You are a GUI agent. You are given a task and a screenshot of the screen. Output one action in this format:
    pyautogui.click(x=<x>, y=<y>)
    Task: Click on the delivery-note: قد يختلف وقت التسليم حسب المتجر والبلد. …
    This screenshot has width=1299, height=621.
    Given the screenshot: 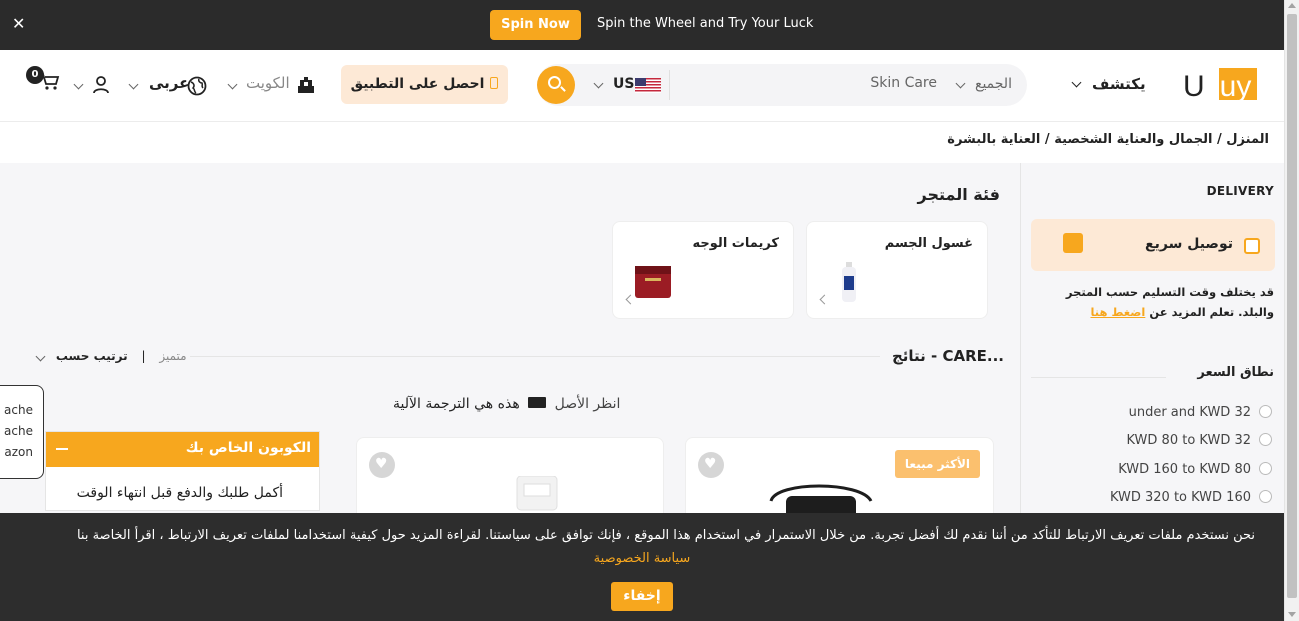 What is the action you would take?
    pyautogui.click(x=1154, y=302)
    